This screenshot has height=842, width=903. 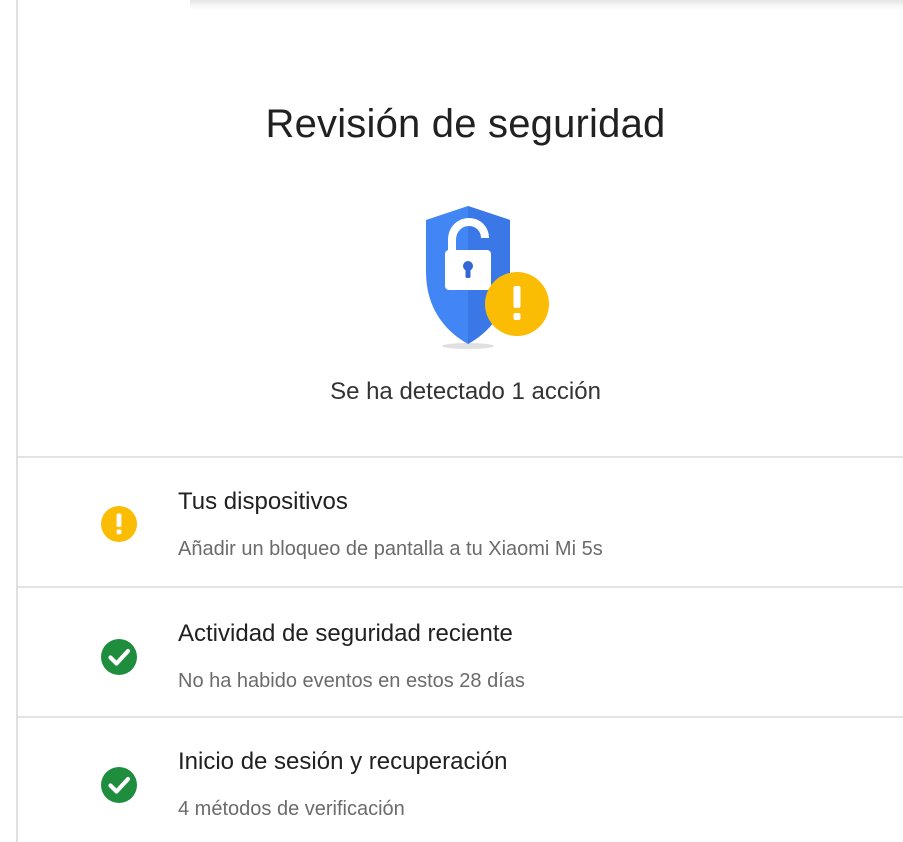 What do you see at coordinates (546, 5) in the screenshot?
I see `top-edge-shadow` at bounding box center [546, 5].